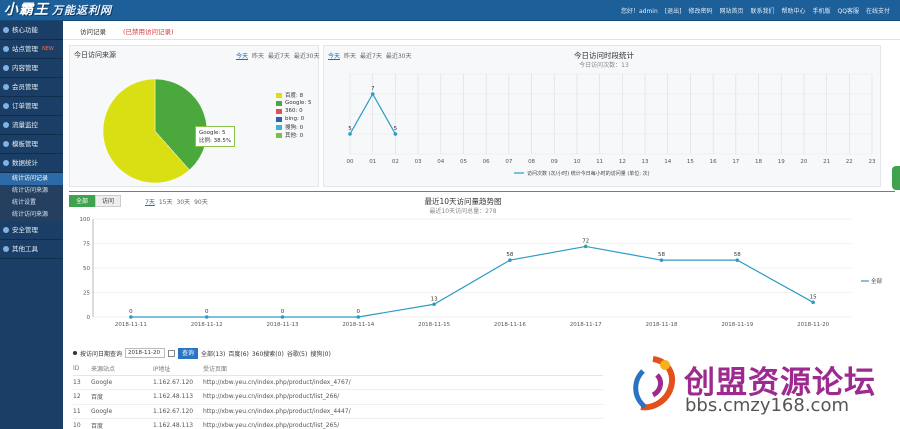  I want to click on x-tick-label: 2018-11-14, so click(358, 325).